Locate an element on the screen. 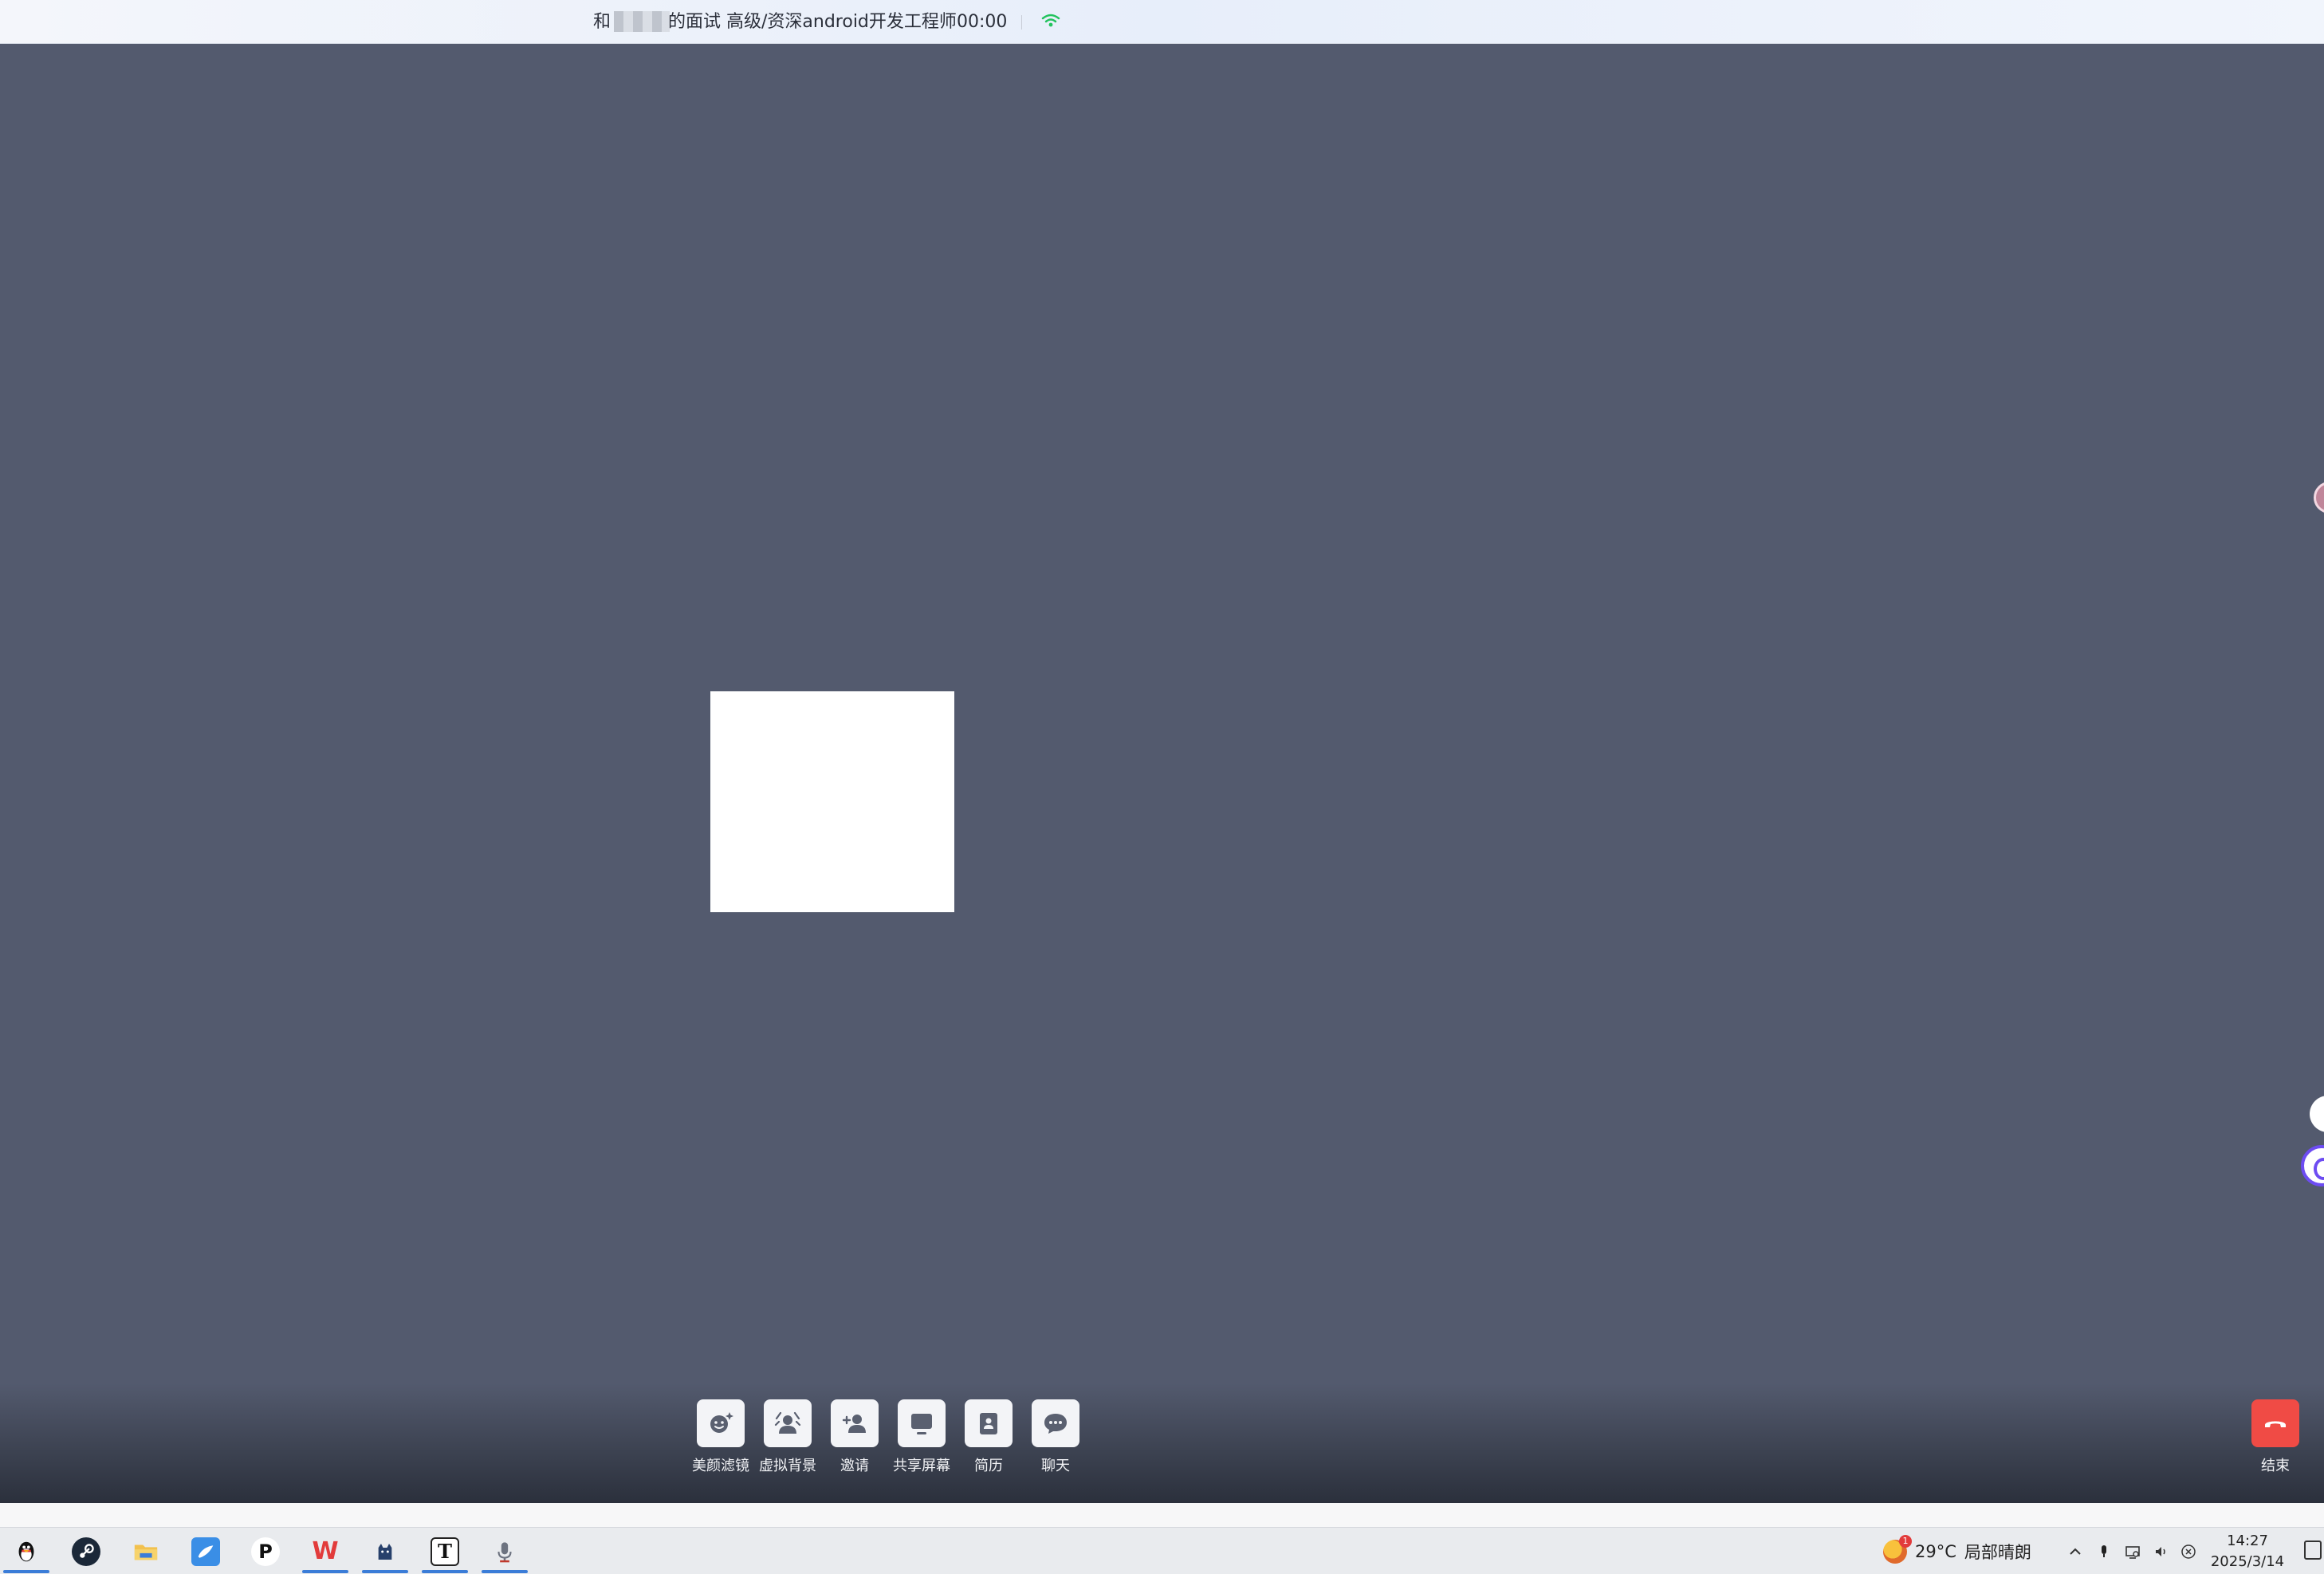 The image size is (2324, 1574). resume-label: 简历 is located at coordinates (988, 1466).